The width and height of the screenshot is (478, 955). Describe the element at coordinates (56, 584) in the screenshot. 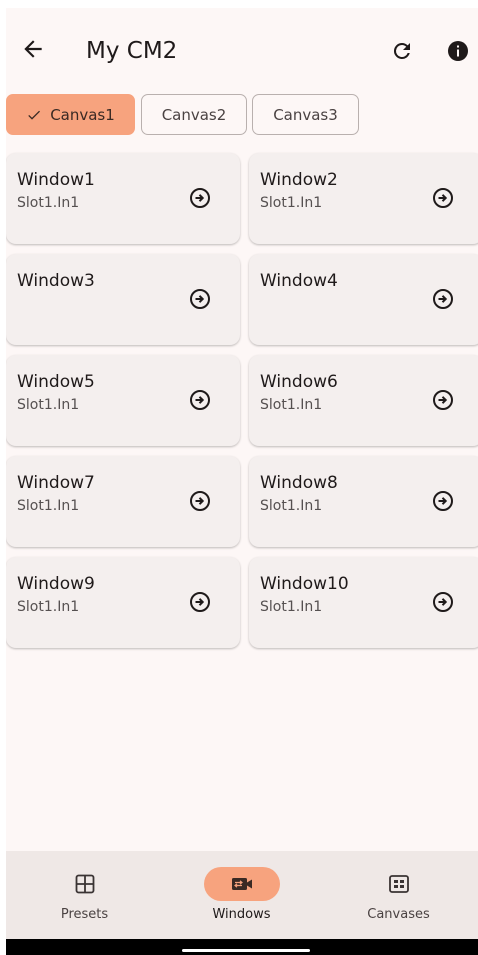

I see `window-name: Window9` at that location.